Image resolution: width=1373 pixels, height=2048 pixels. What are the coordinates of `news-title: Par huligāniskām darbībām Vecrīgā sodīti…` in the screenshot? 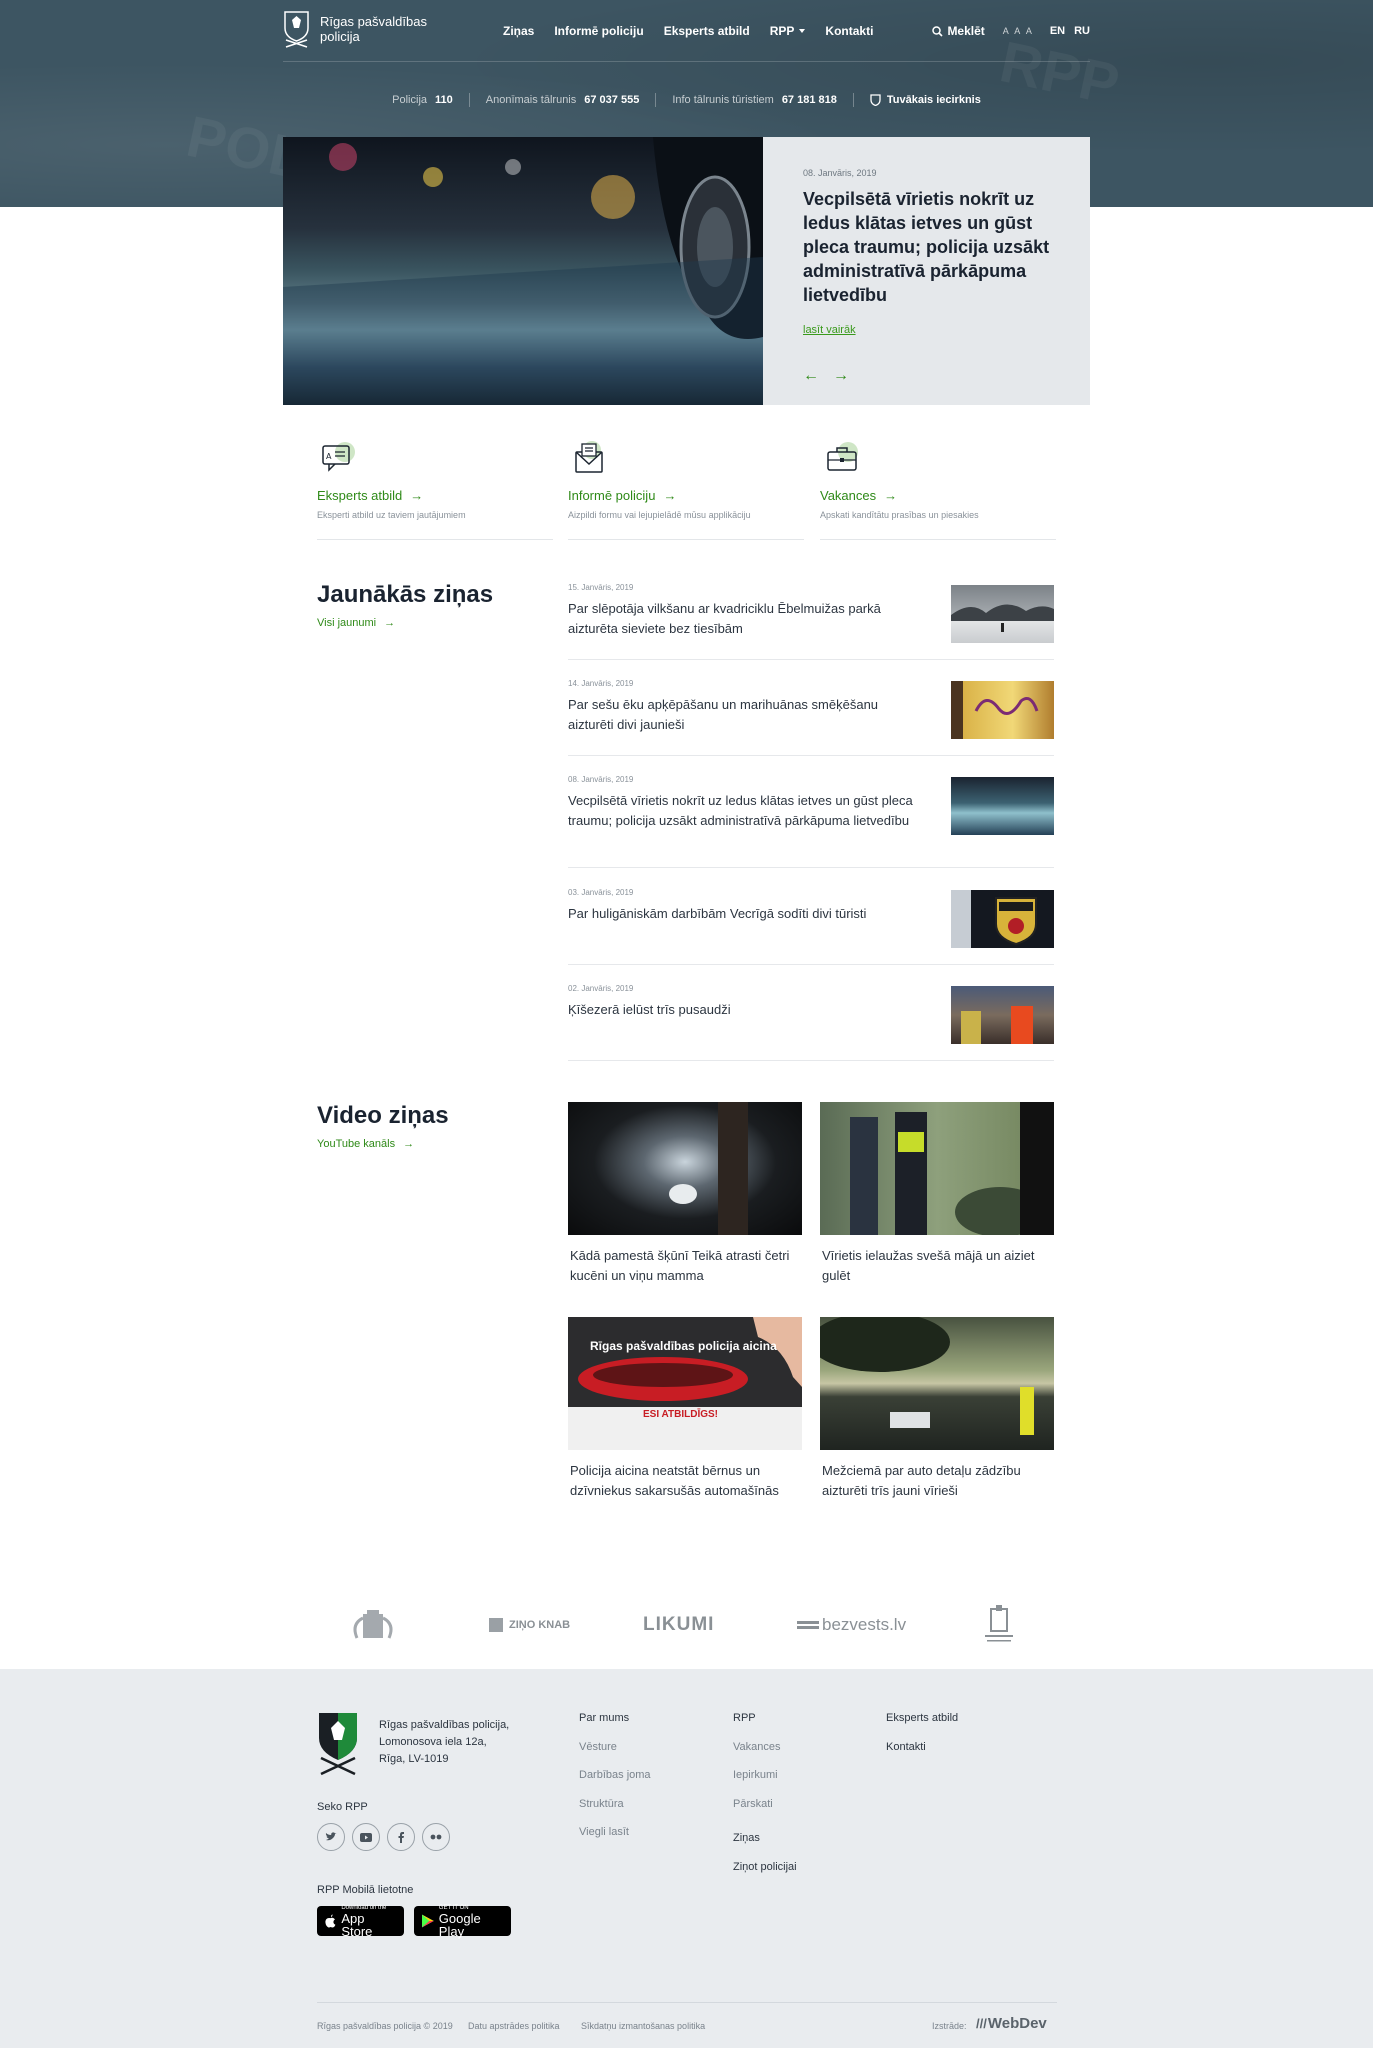 It's located at (717, 913).